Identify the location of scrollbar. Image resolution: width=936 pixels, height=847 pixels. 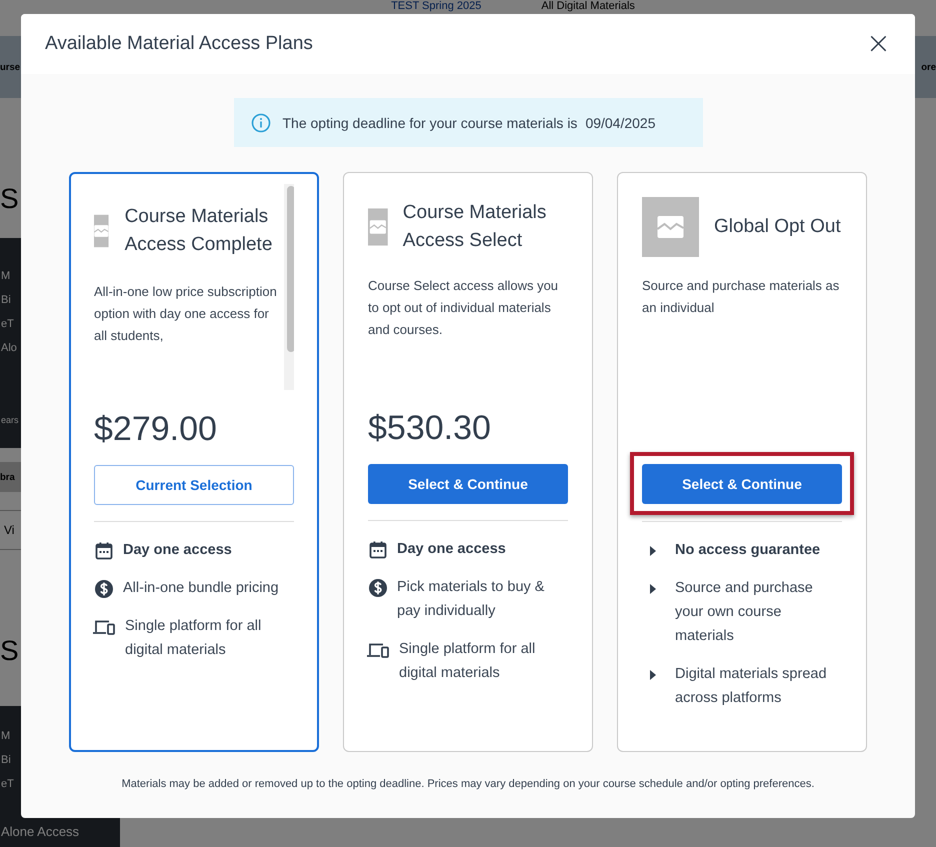
(289, 287).